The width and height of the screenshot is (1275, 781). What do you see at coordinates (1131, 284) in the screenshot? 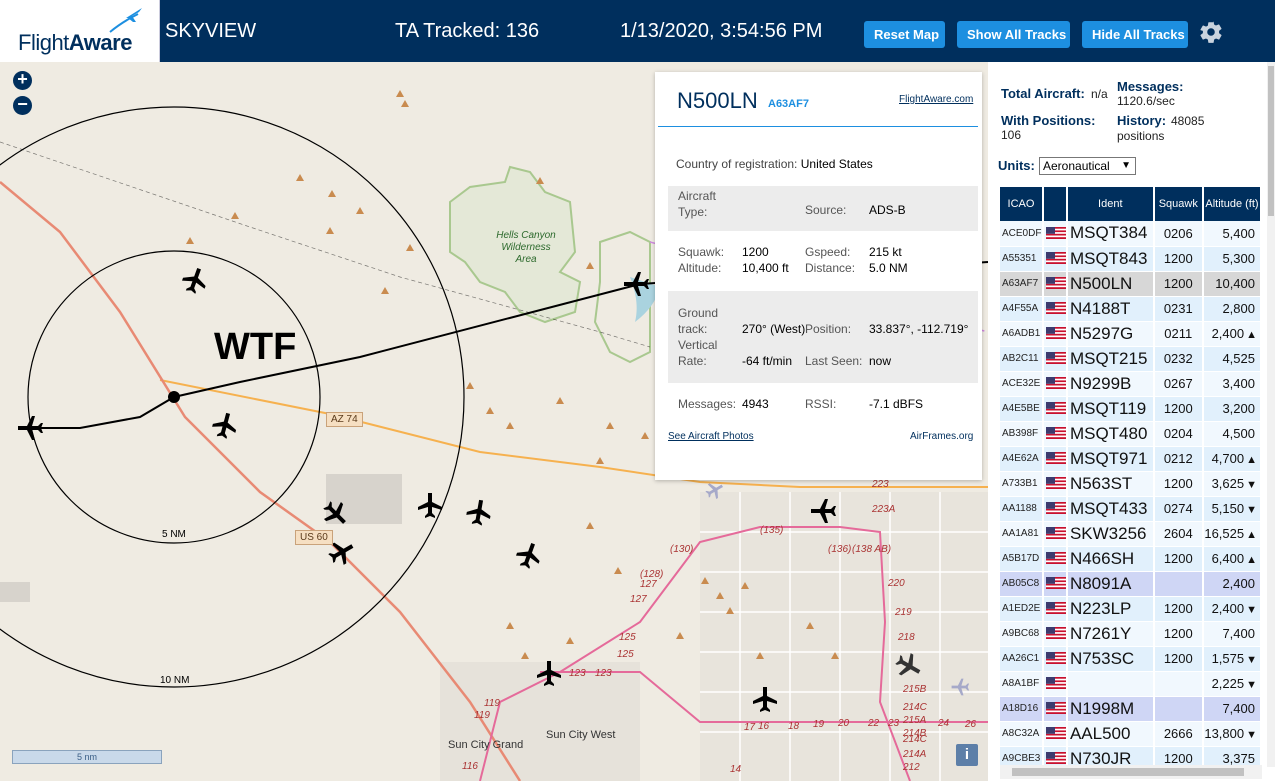
I see `table-row: A63AF7 N500LN 1200 10,400` at bounding box center [1131, 284].